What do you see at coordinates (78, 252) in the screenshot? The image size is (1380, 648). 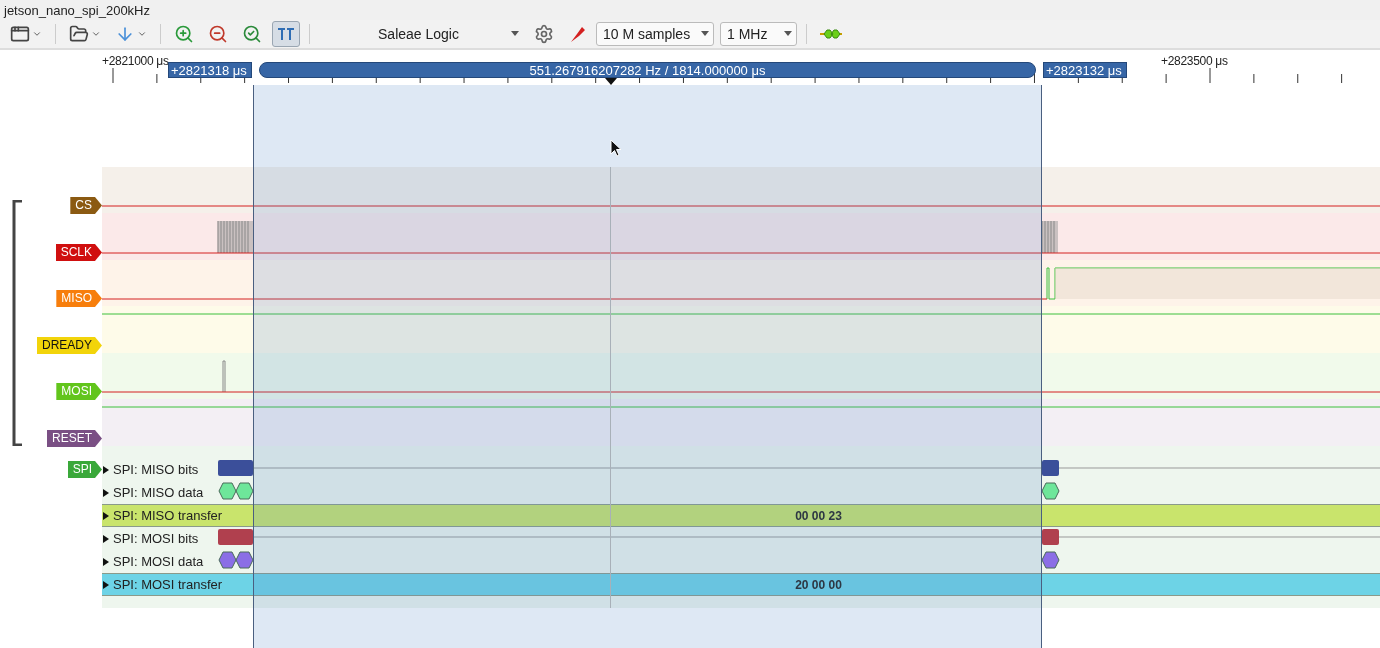 I see `channel-tag: SCLK` at bounding box center [78, 252].